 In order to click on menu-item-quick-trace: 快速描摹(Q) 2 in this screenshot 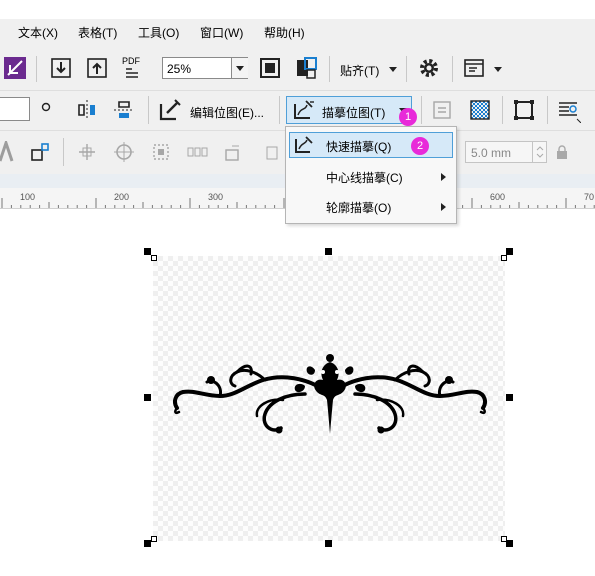, I will do `click(371, 145)`.